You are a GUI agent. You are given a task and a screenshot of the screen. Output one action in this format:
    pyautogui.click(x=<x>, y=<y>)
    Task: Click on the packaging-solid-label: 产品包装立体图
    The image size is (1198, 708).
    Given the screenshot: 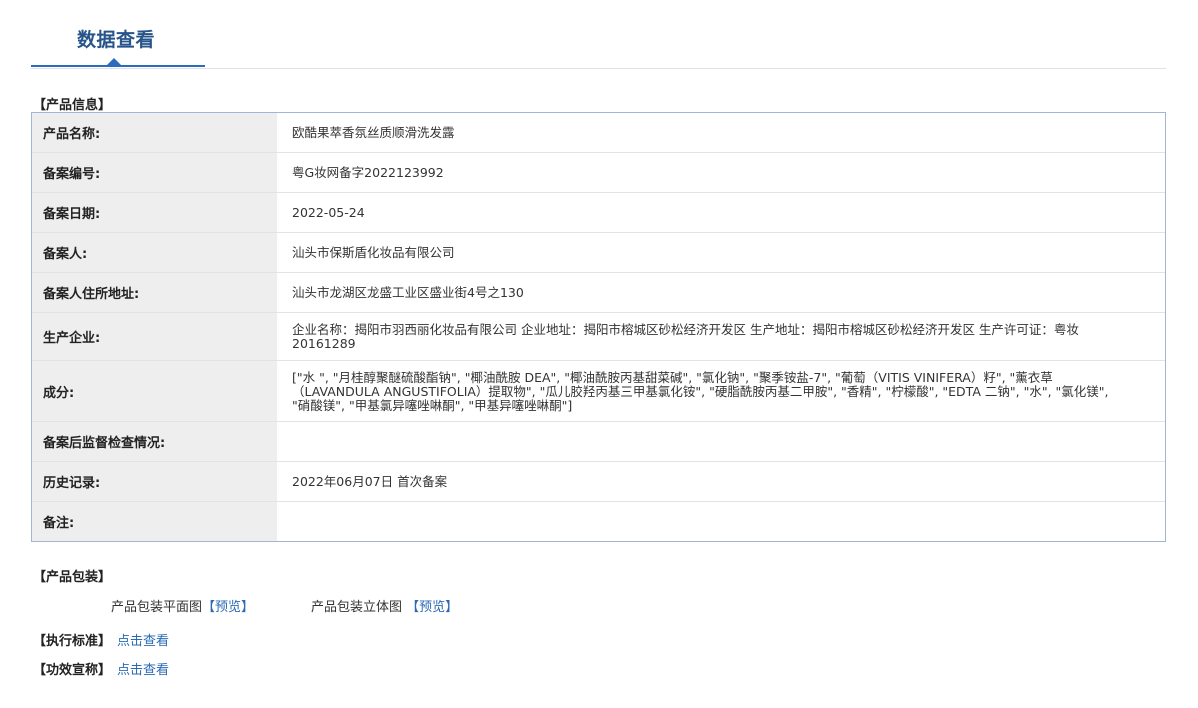 What is the action you would take?
    pyautogui.click(x=357, y=607)
    